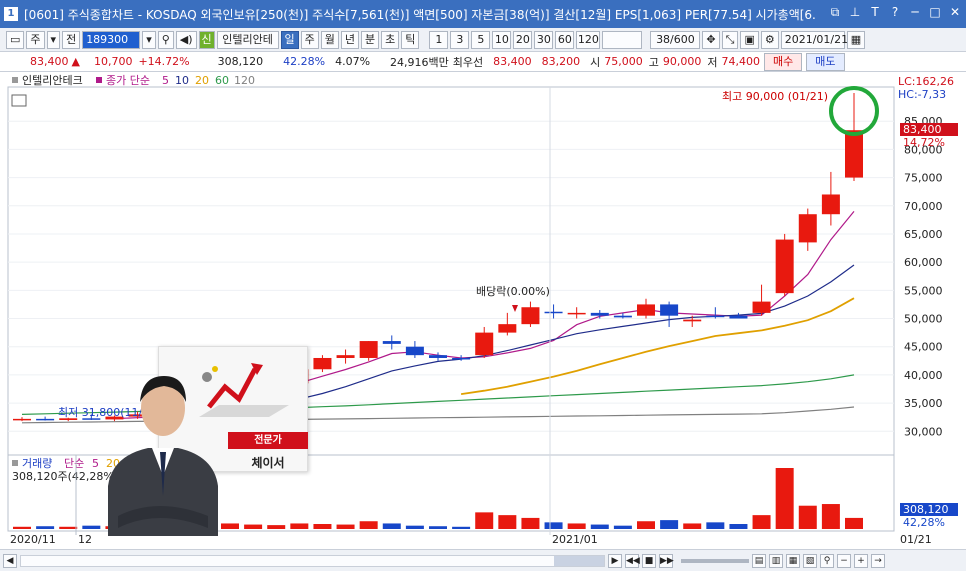 Image resolution: width=966 pixels, height=571 pixels. I want to click on scroll-left-icon: ◀, so click(10, 560).